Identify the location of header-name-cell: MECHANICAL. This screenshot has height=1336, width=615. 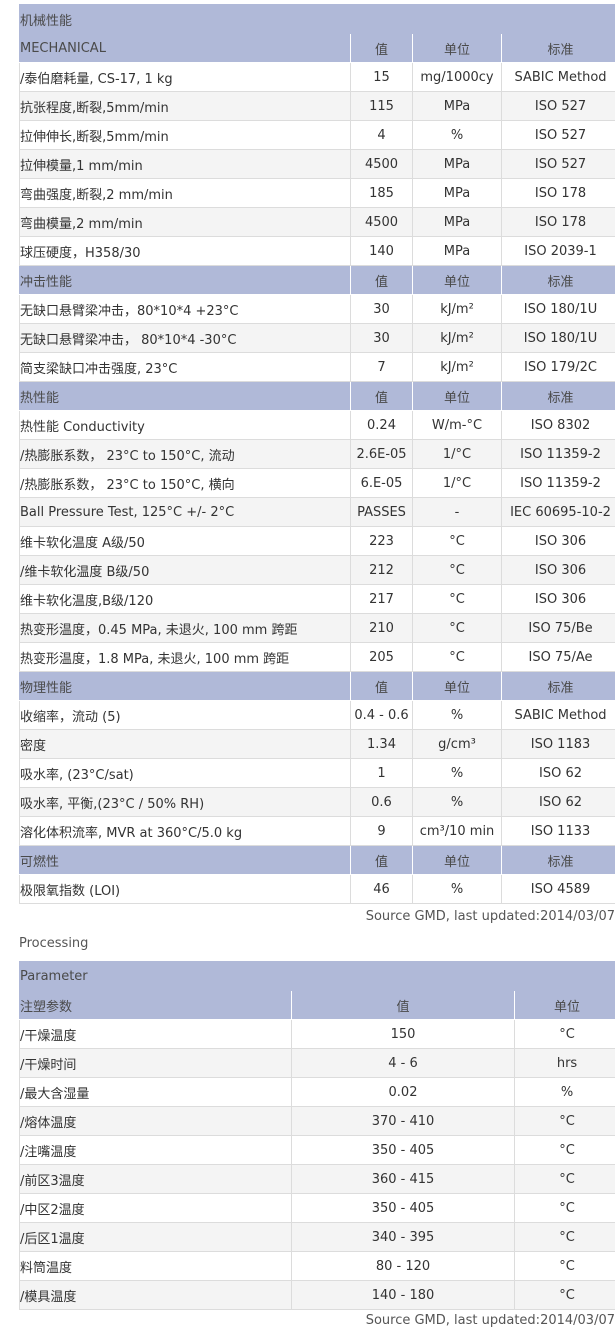
(185, 48).